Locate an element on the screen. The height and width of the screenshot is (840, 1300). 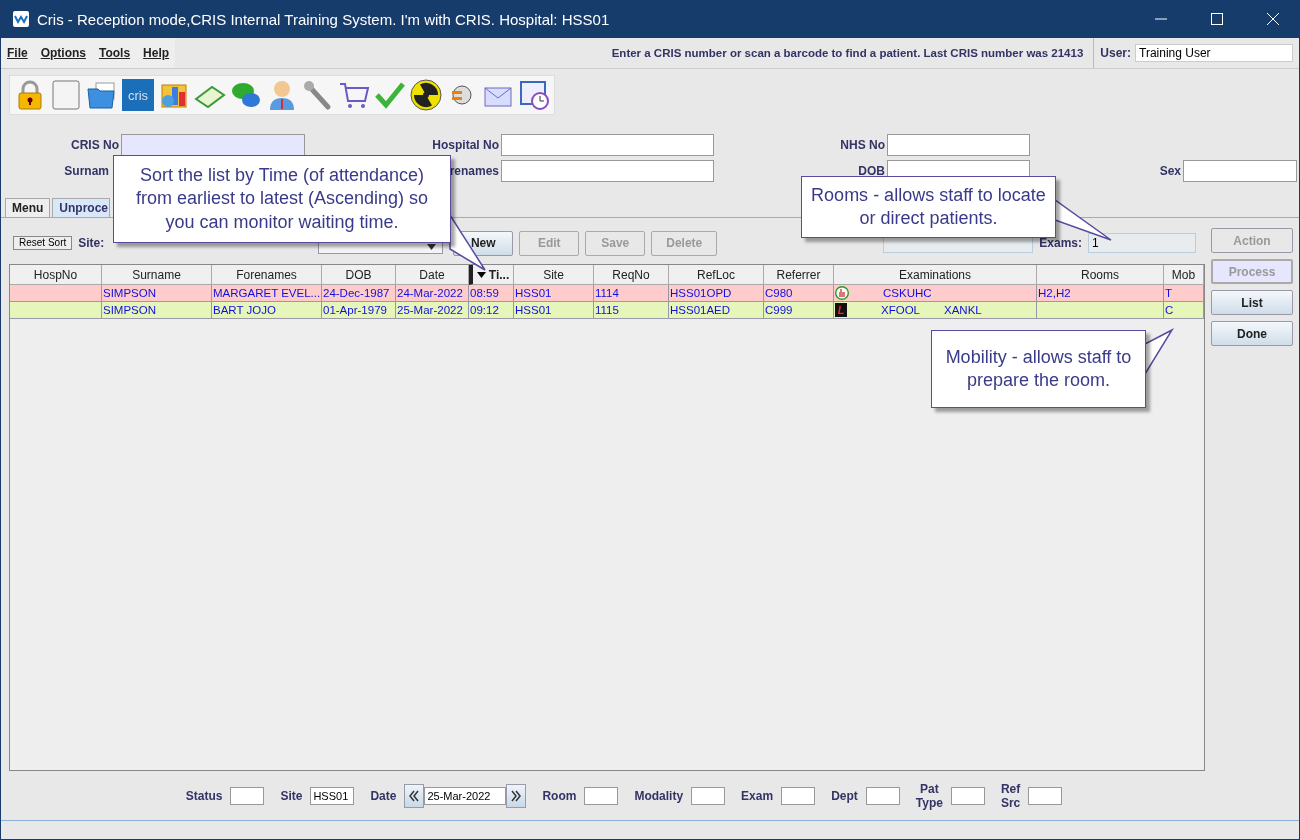
table-cell: BART JOJO is located at coordinates (267, 310).